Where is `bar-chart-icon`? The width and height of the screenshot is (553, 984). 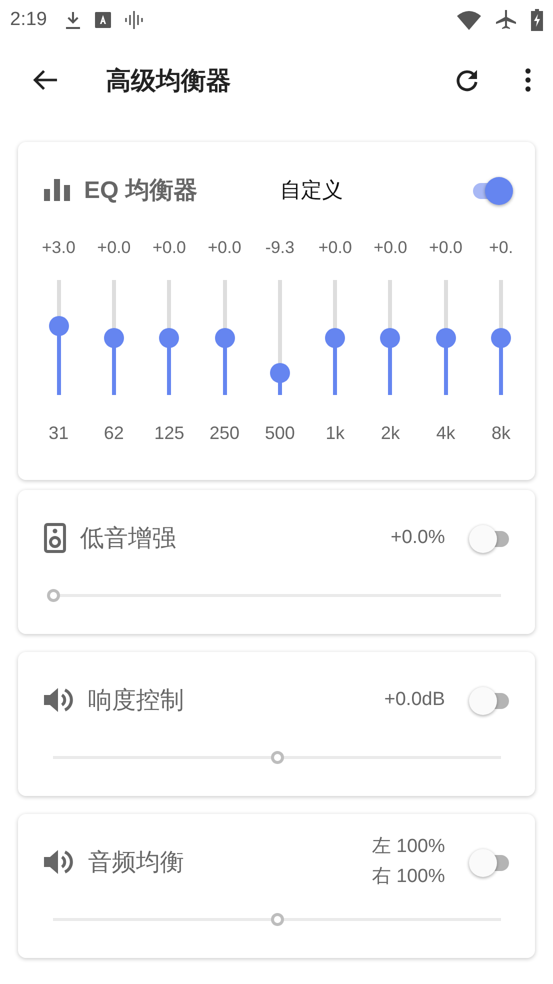 bar-chart-icon is located at coordinates (57, 190).